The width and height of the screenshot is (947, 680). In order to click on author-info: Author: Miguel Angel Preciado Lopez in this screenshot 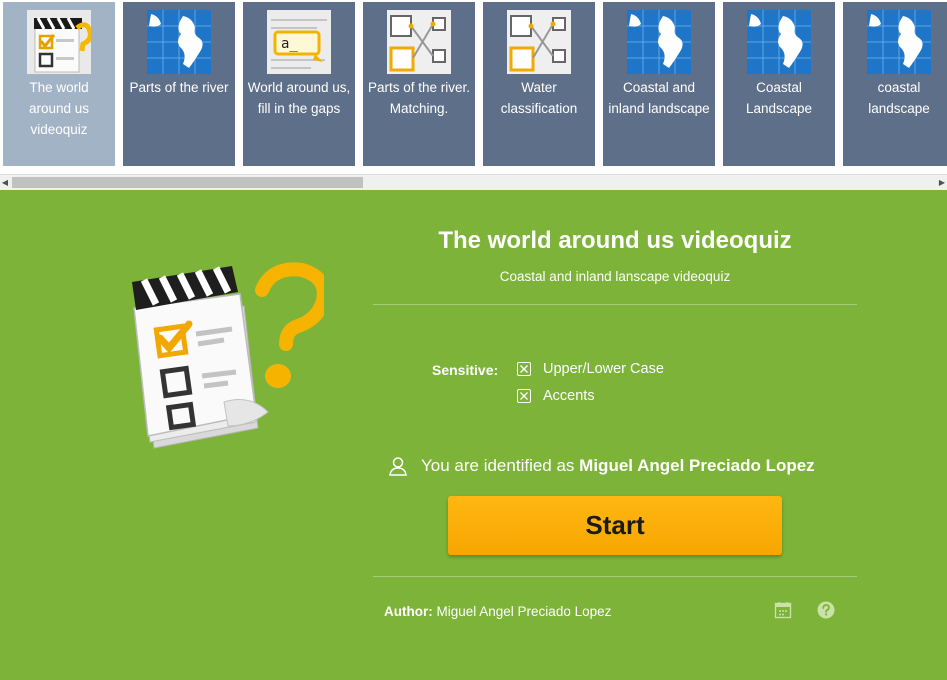, I will do `click(497, 611)`.